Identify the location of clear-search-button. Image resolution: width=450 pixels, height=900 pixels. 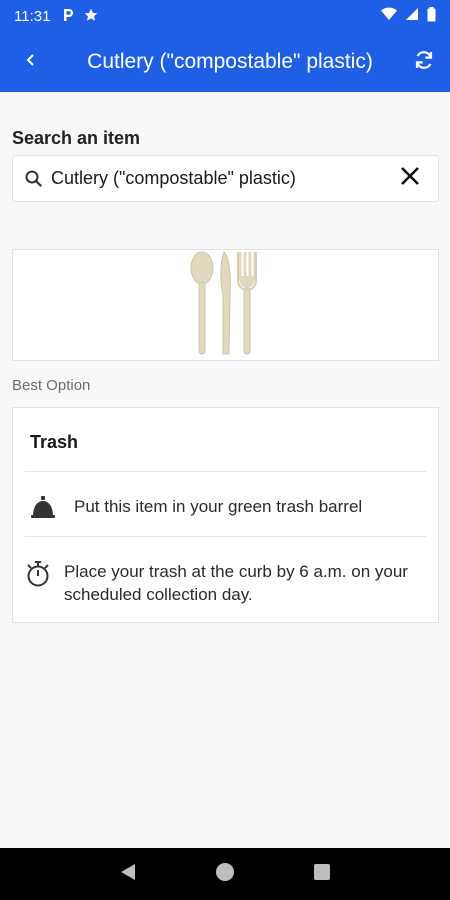
(410, 179).